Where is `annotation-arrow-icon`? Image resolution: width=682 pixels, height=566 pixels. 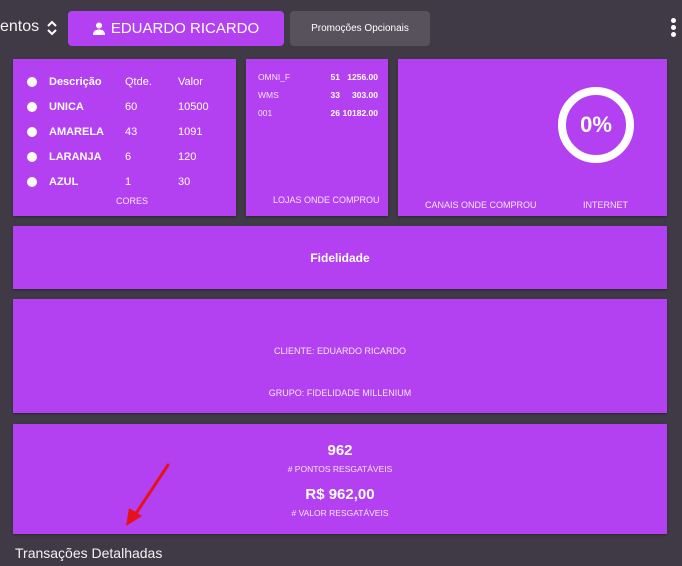 annotation-arrow-icon is located at coordinates (148, 494).